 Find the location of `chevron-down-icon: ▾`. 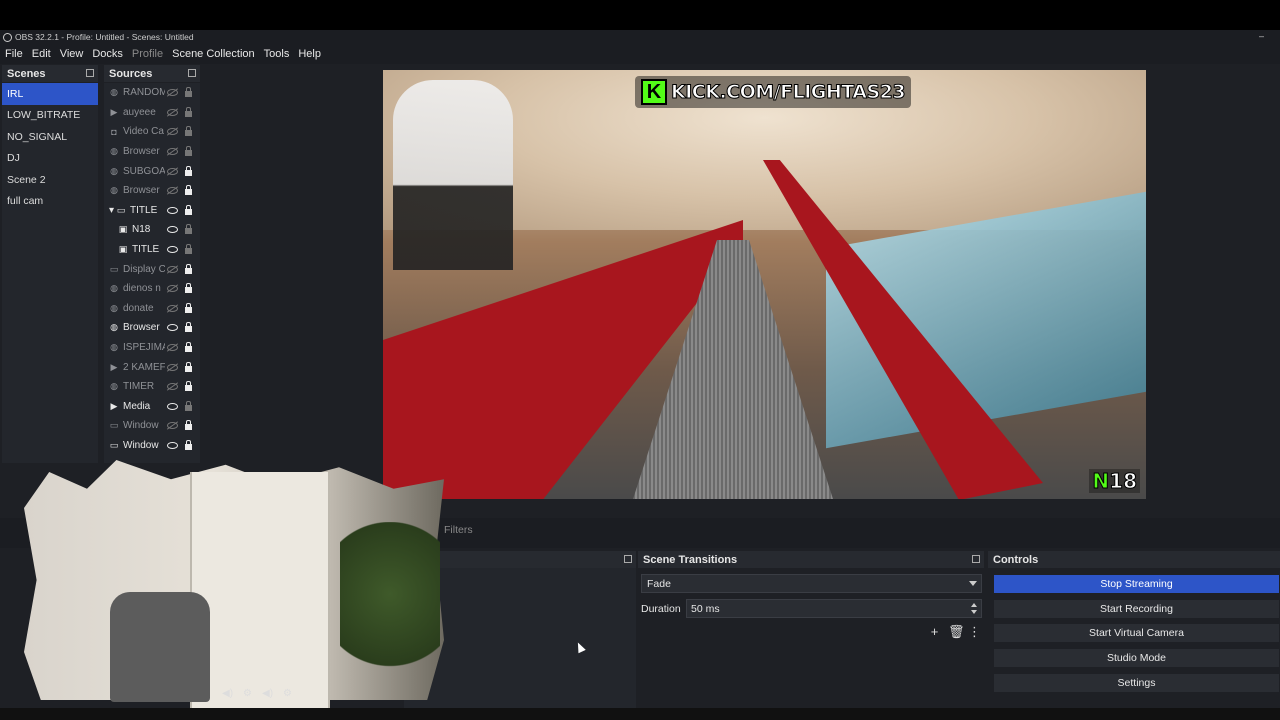

chevron-down-icon: ▾ is located at coordinates (111, 210).